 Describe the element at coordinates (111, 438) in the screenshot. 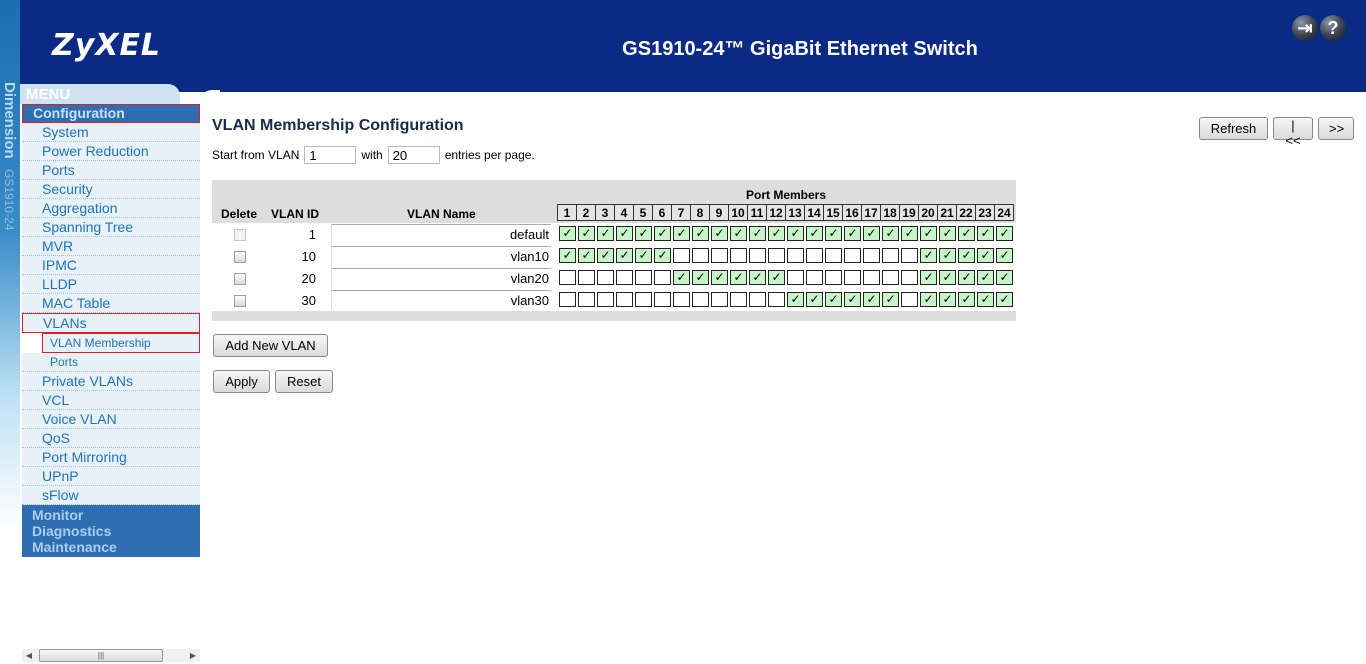

I see `sidebar-item-qos: QoS` at that location.